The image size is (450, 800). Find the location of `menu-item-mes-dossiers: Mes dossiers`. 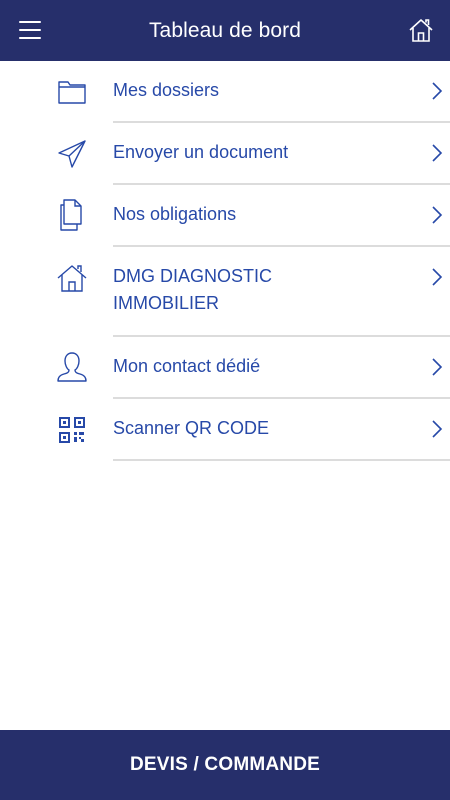

menu-item-mes-dossiers: Mes dossiers is located at coordinates (225, 92).